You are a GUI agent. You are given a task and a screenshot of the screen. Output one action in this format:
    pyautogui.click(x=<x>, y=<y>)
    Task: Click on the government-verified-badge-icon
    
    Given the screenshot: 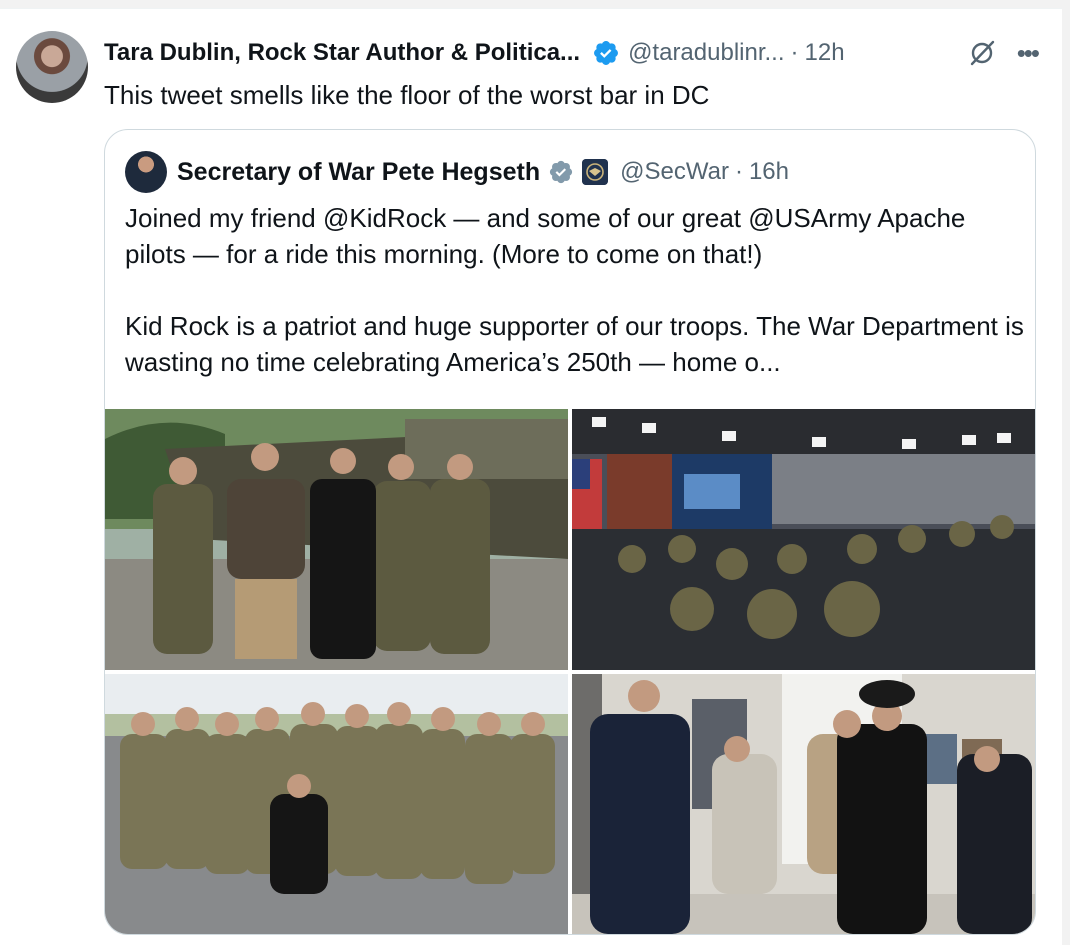 What is the action you would take?
    pyautogui.click(x=561, y=172)
    